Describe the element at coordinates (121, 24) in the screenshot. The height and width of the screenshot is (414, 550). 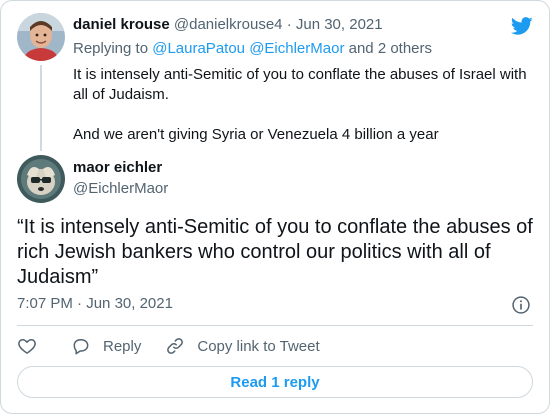
I see `author-name: daniel krouse` at that location.